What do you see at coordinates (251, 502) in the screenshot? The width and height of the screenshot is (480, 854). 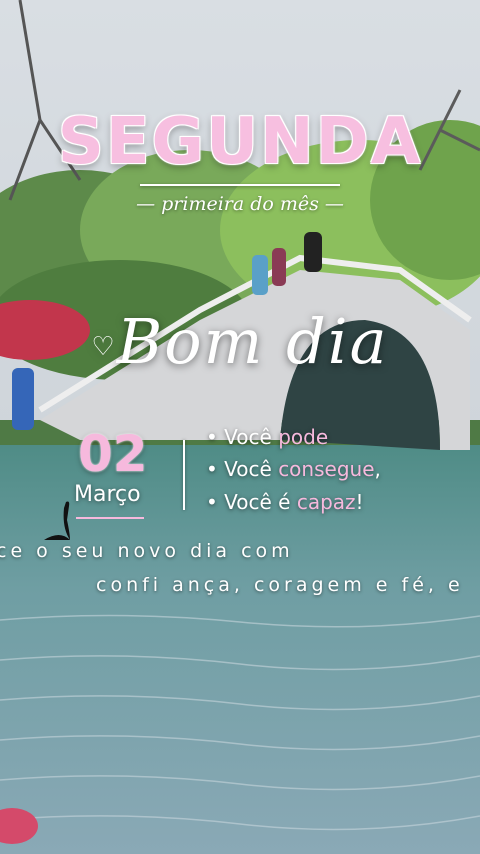 I see `affirmation-prefix: • Você é` at bounding box center [251, 502].